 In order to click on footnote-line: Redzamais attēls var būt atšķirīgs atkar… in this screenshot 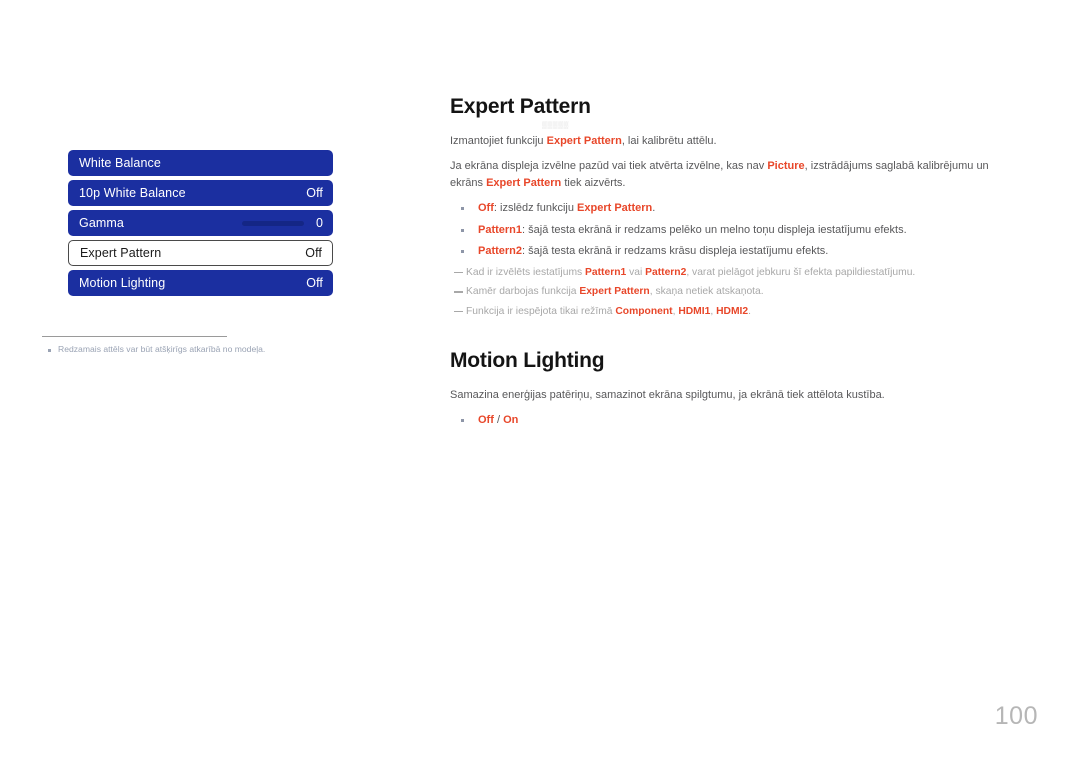, I will do `click(187, 350)`.